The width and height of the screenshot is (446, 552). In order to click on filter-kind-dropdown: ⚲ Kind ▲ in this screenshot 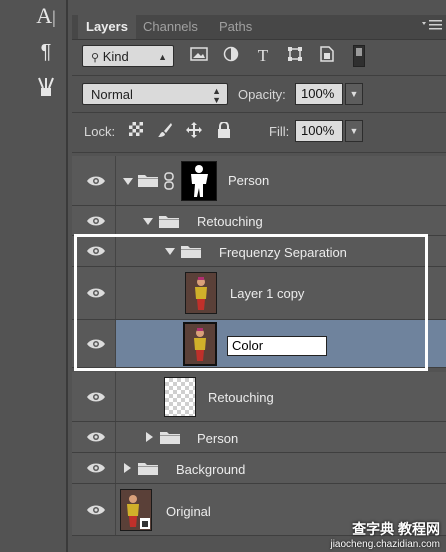, I will do `click(128, 56)`.